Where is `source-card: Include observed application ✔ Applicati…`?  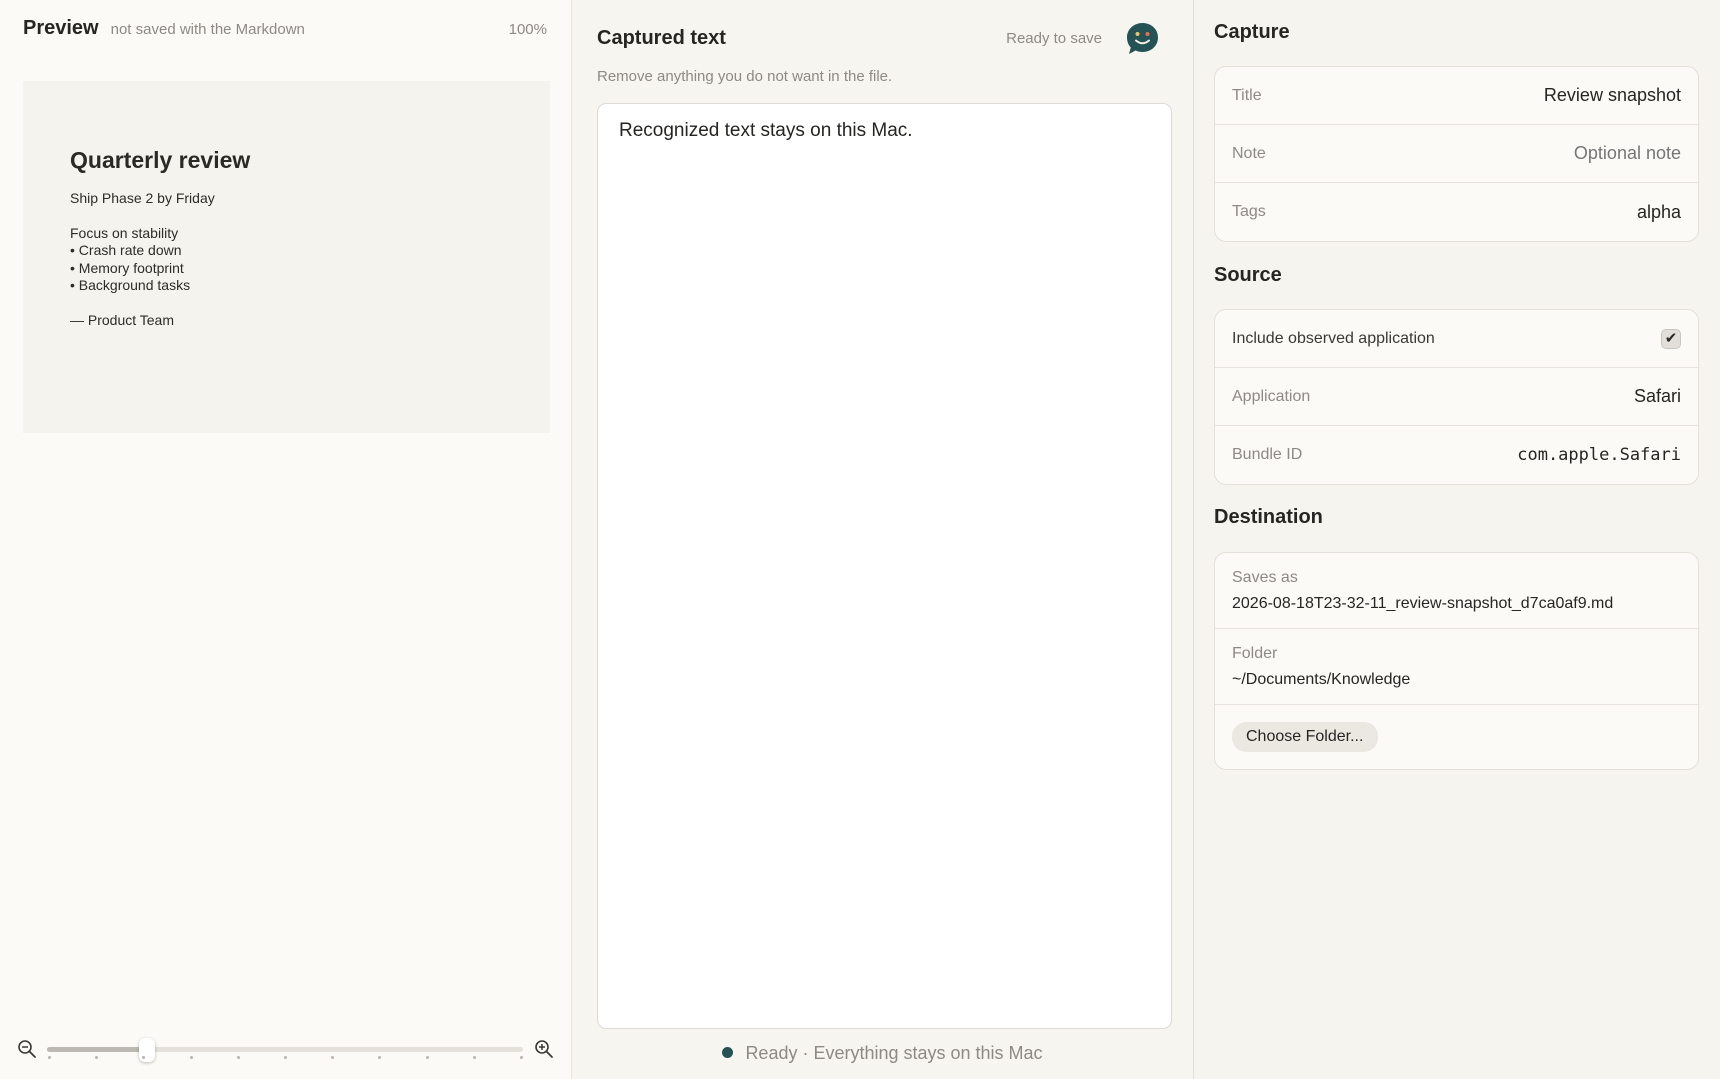
source-card: Include observed application ✔ Applicati… is located at coordinates (1456, 397).